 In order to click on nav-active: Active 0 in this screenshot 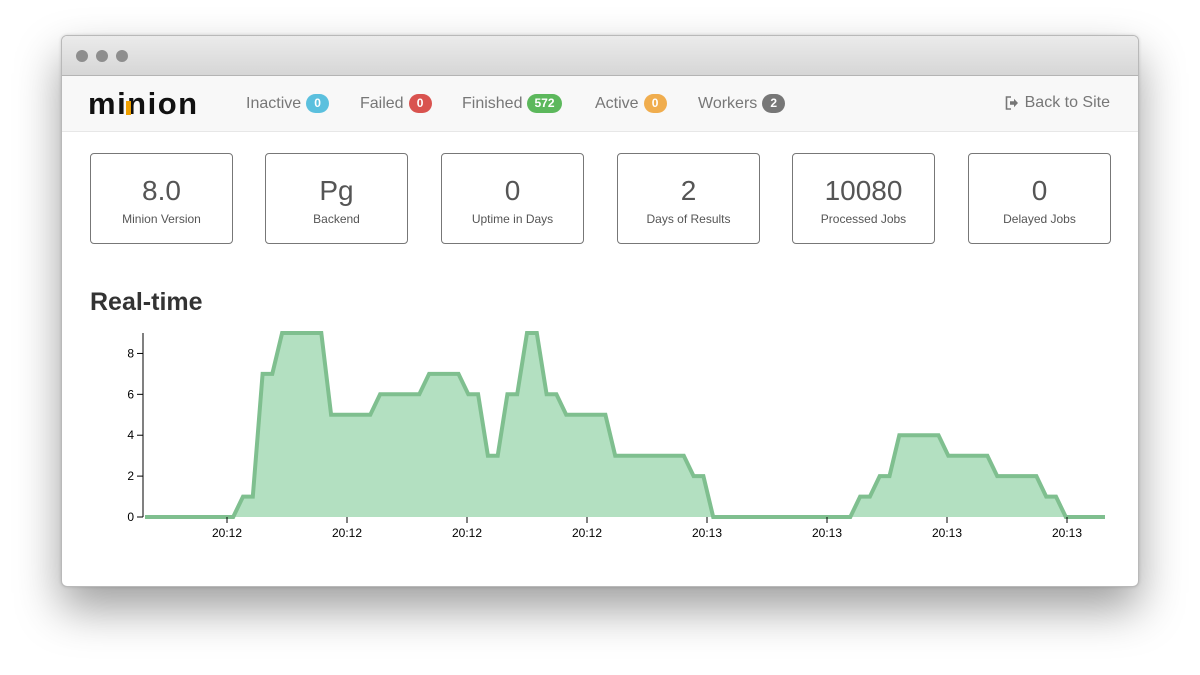, I will do `click(631, 103)`.